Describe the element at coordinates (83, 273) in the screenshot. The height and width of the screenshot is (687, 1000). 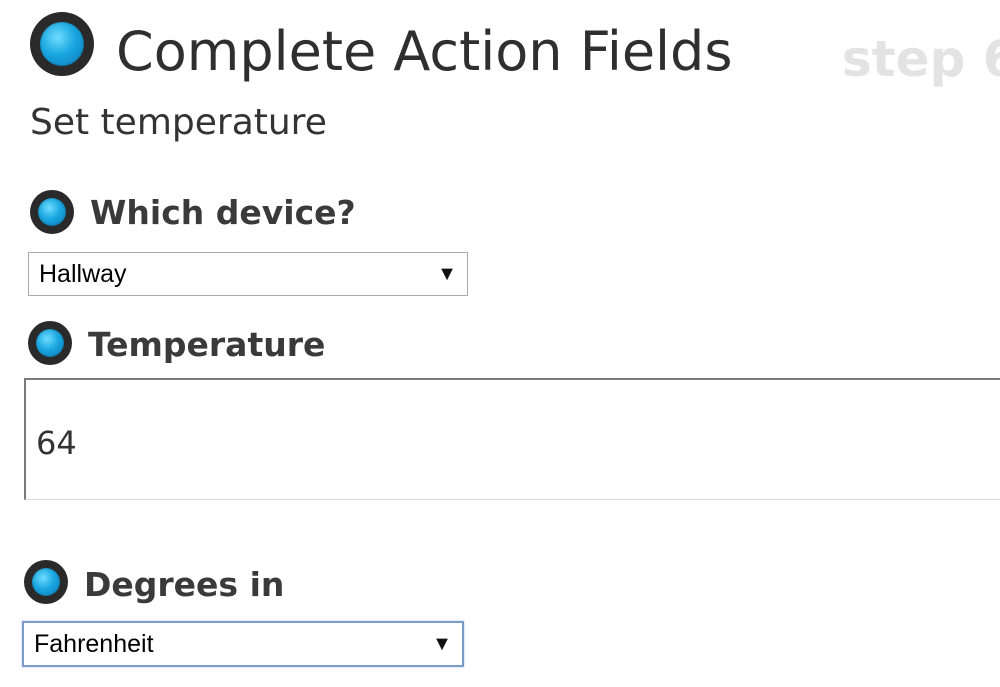
I see `device-select-value: Hallway` at that location.